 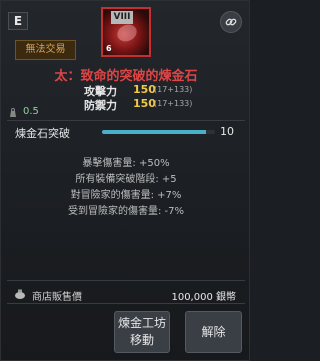 I want to click on stack-count: 6, so click(x=109, y=48).